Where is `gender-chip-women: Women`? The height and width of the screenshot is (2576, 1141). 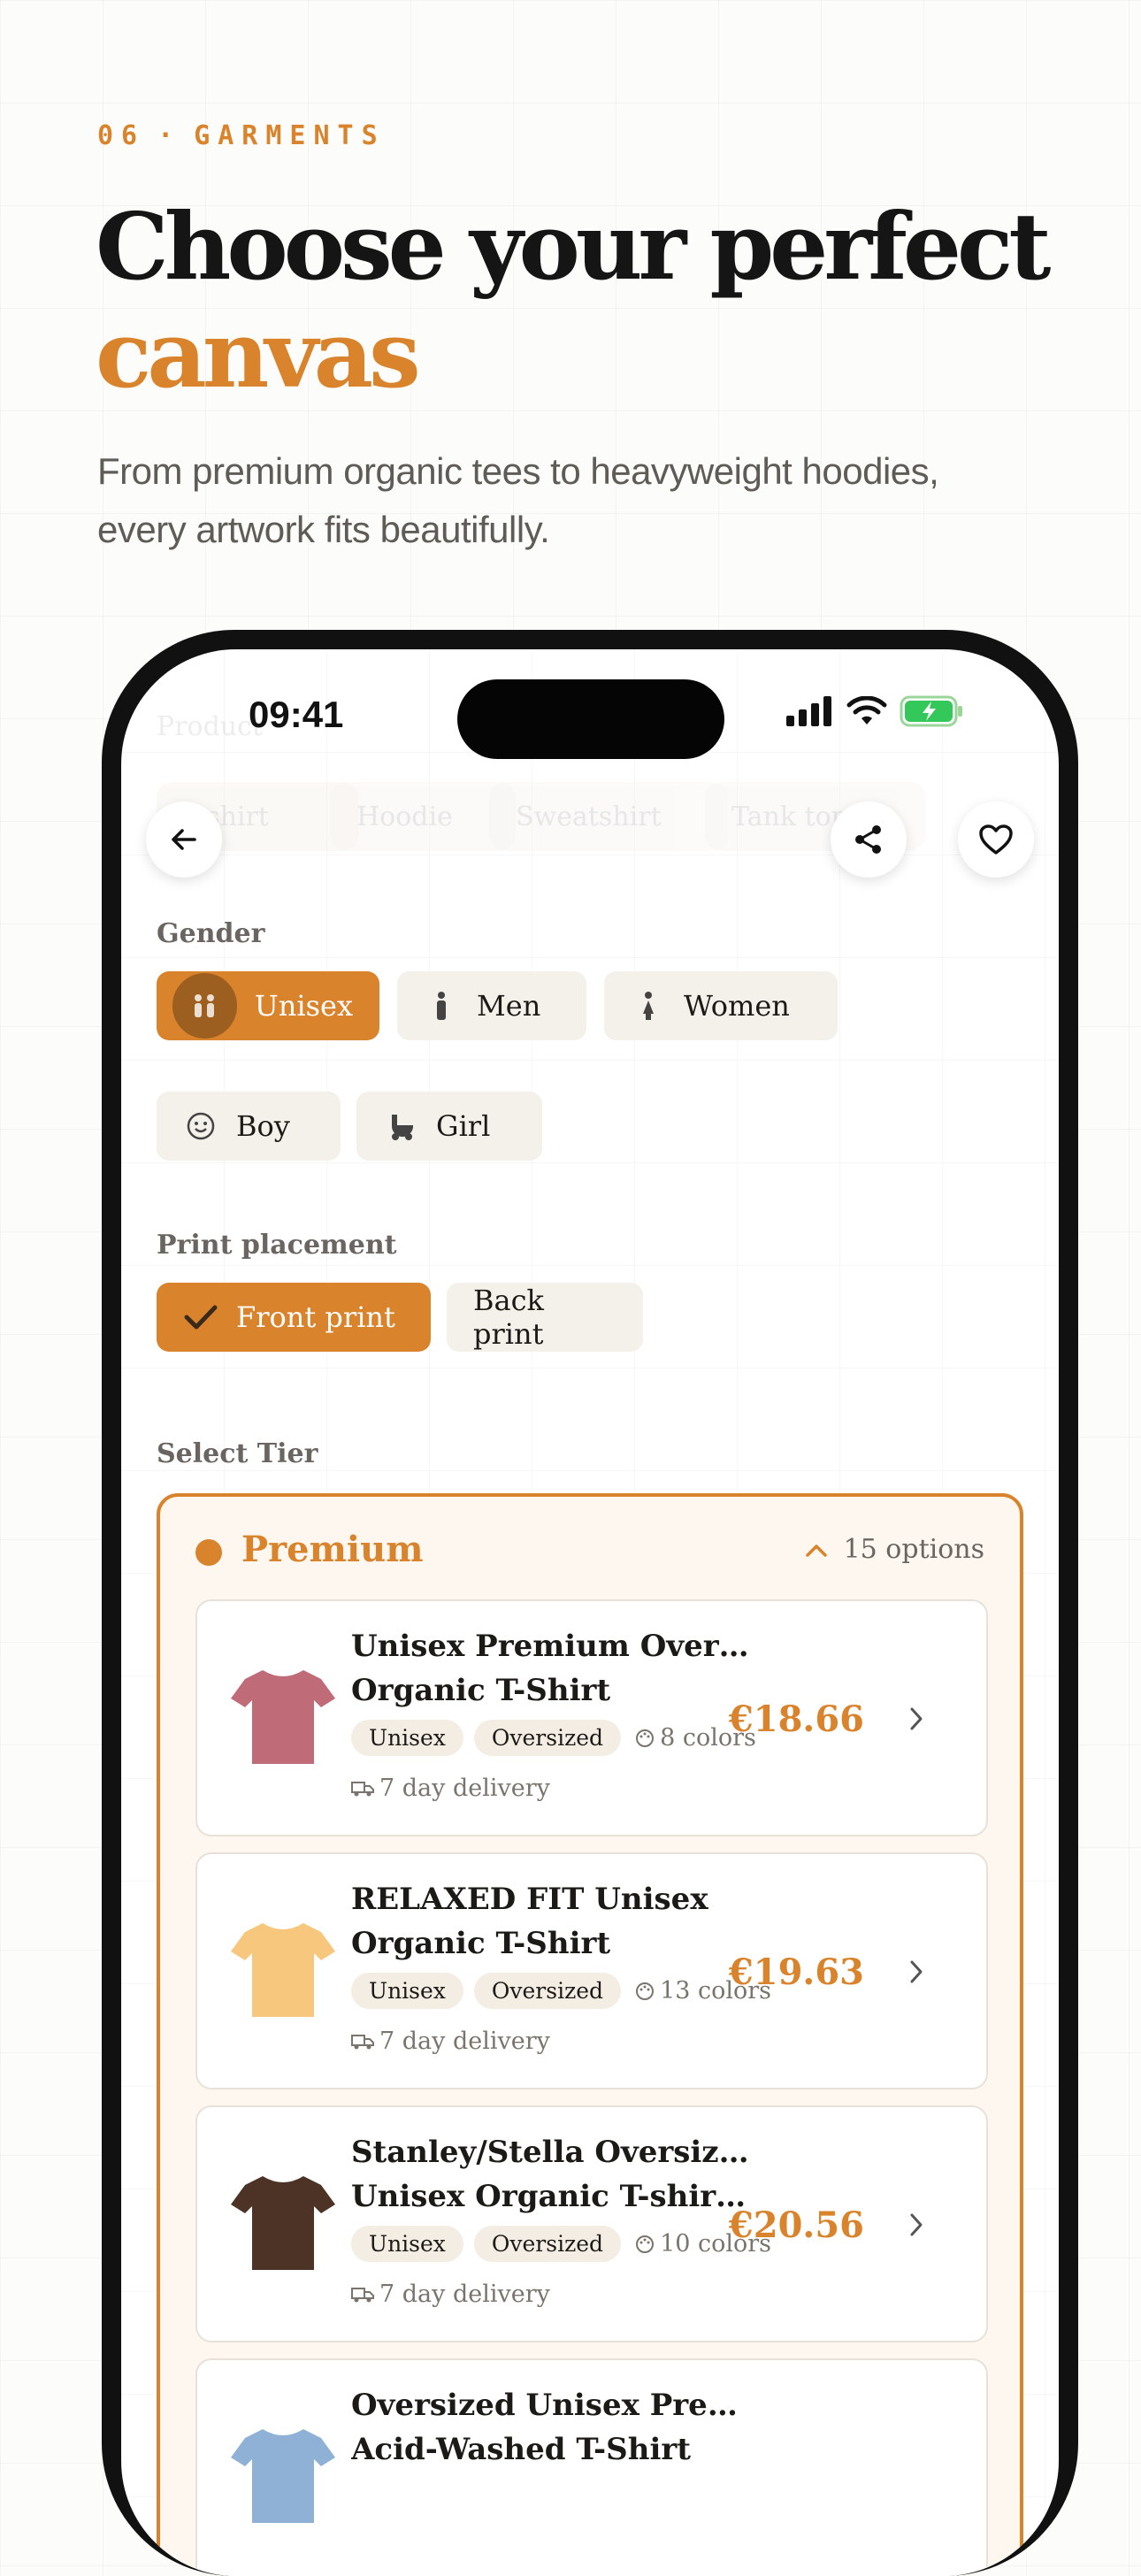
gender-chip-women: Women is located at coordinates (721, 1005).